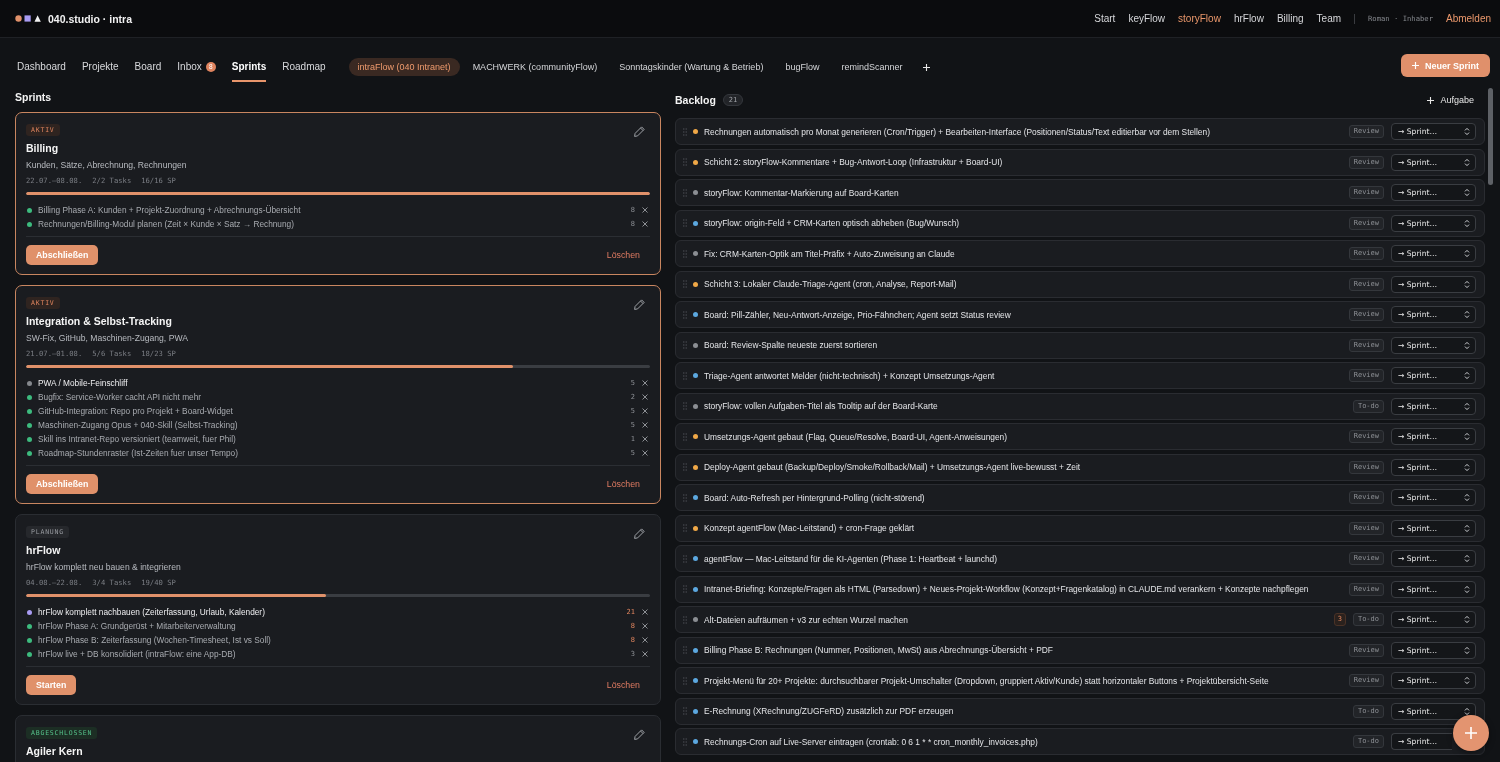 The height and width of the screenshot is (762, 1500). I want to click on task-title: hrFlow komplett nachbauen (Zeiterfassung, Urlaub, Kalender), so click(152, 612).